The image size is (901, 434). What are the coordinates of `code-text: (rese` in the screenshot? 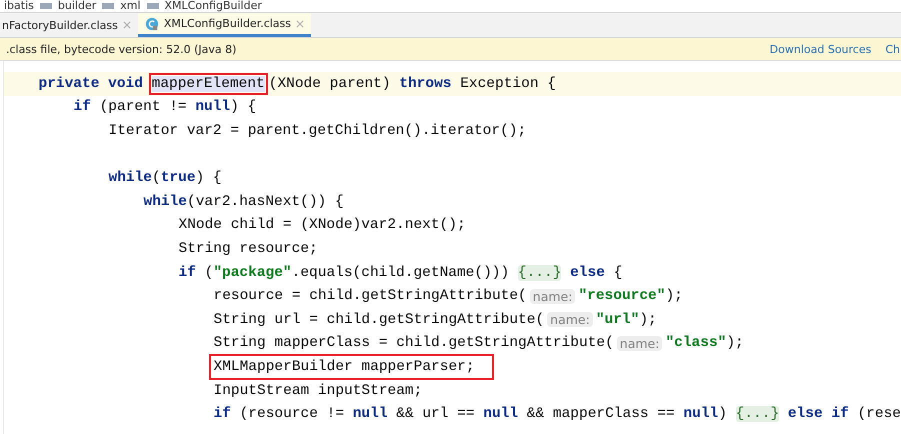 It's located at (879, 414).